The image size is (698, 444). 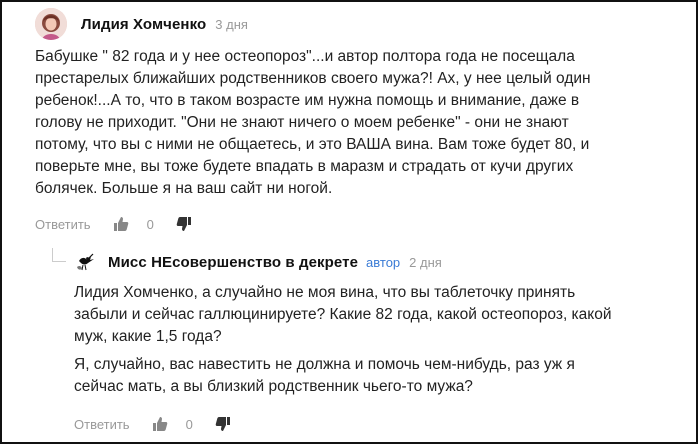 I want to click on author-badge: автор, so click(x=383, y=262).